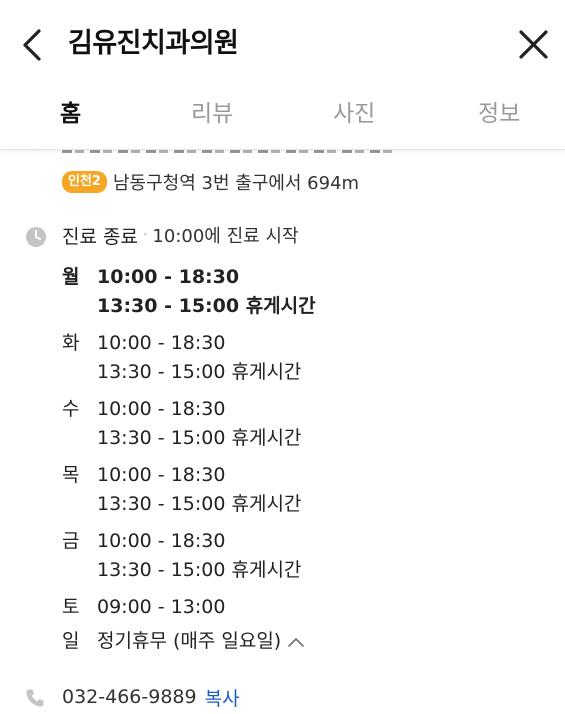  I want to click on day-label: 화, so click(71, 343).